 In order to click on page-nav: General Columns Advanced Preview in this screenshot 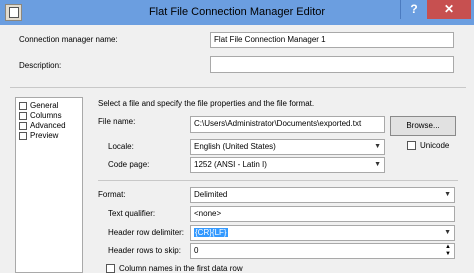, I will do `click(49, 185)`.